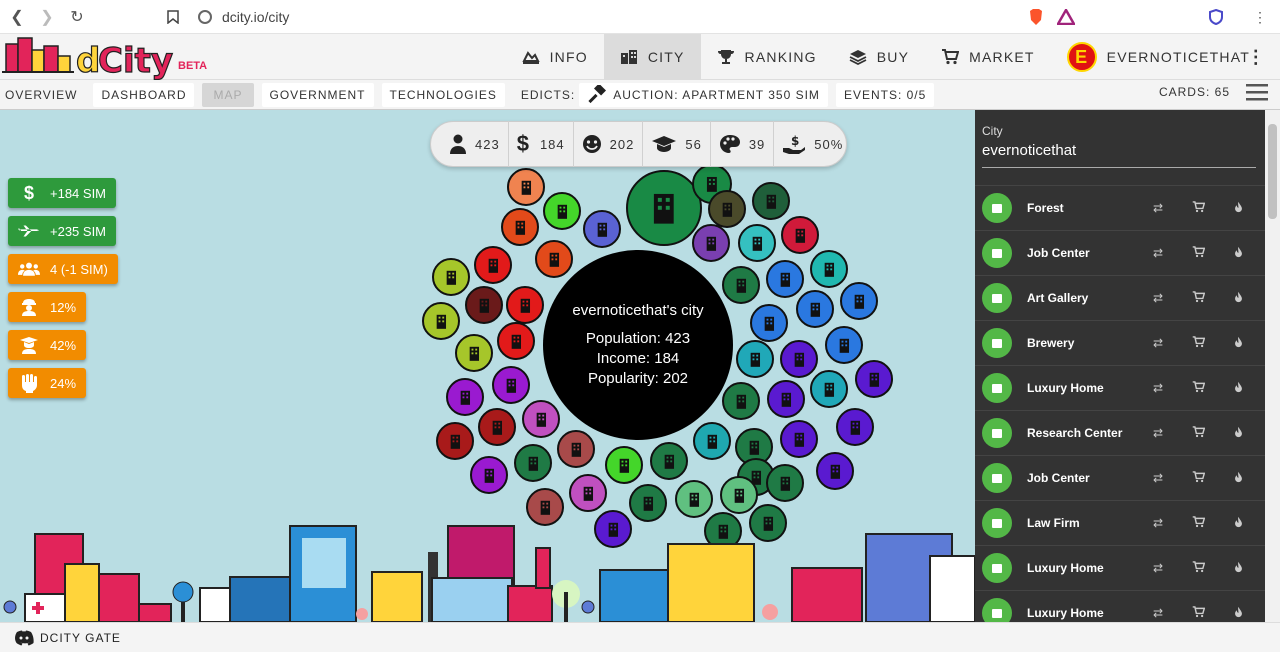  I want to click on brave-icon, so click(1036, 17).